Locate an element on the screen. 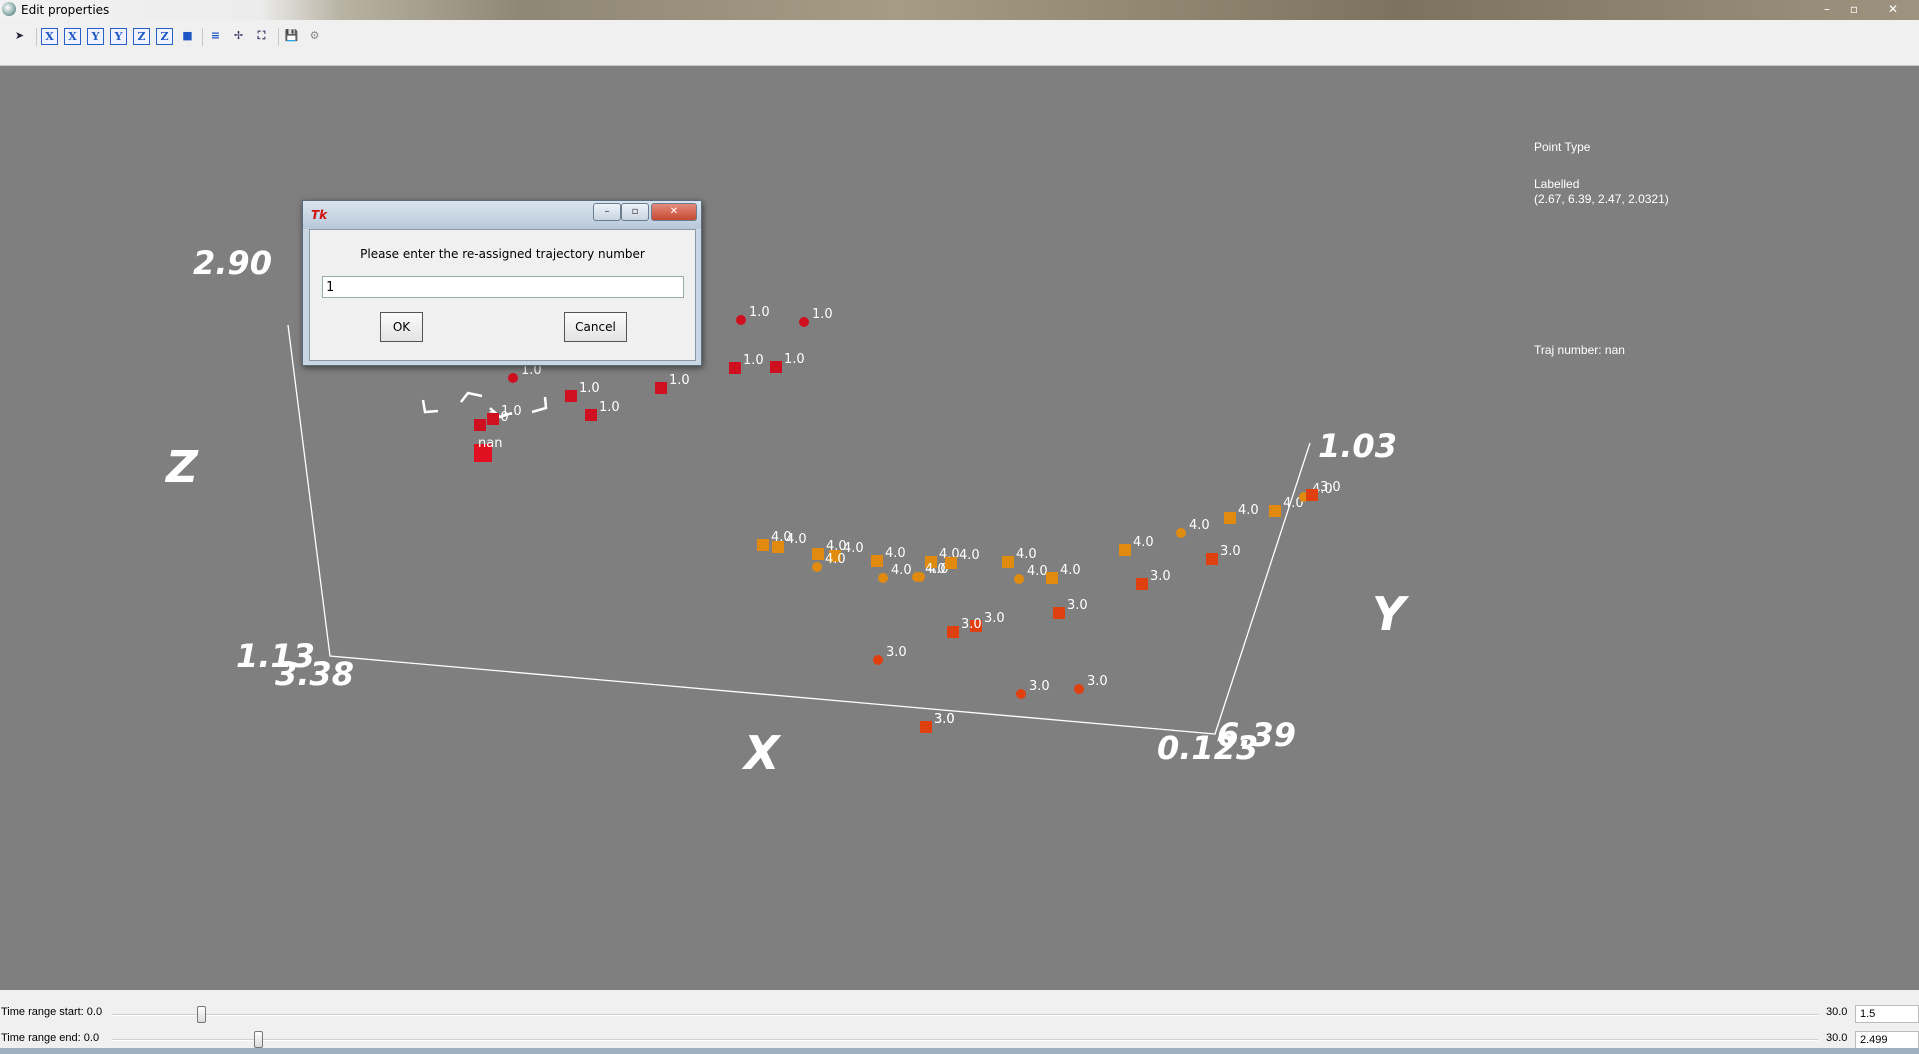 This screenshot has height=1054, width=1919. z-axis-icon: Z is located at coordinates (141, 36).